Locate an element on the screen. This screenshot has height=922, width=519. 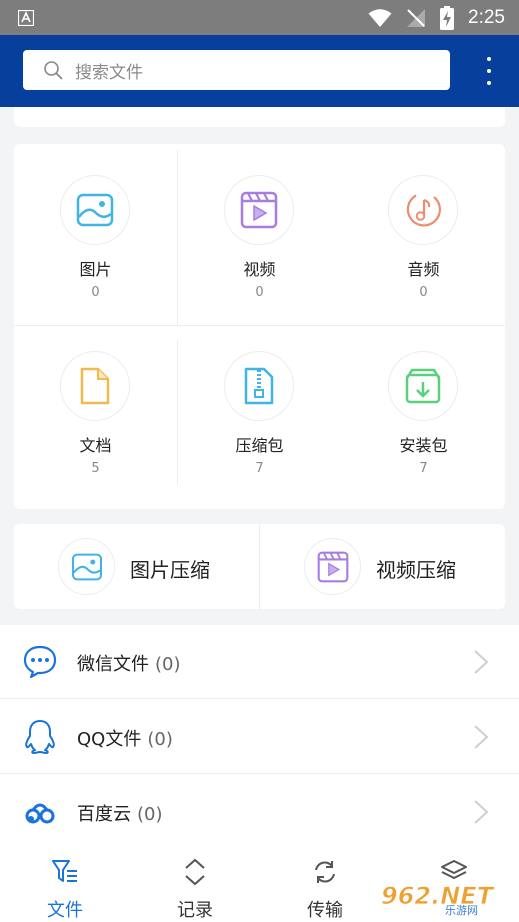
list-item-label: 微信文件 is located at coordinates (113, 664).